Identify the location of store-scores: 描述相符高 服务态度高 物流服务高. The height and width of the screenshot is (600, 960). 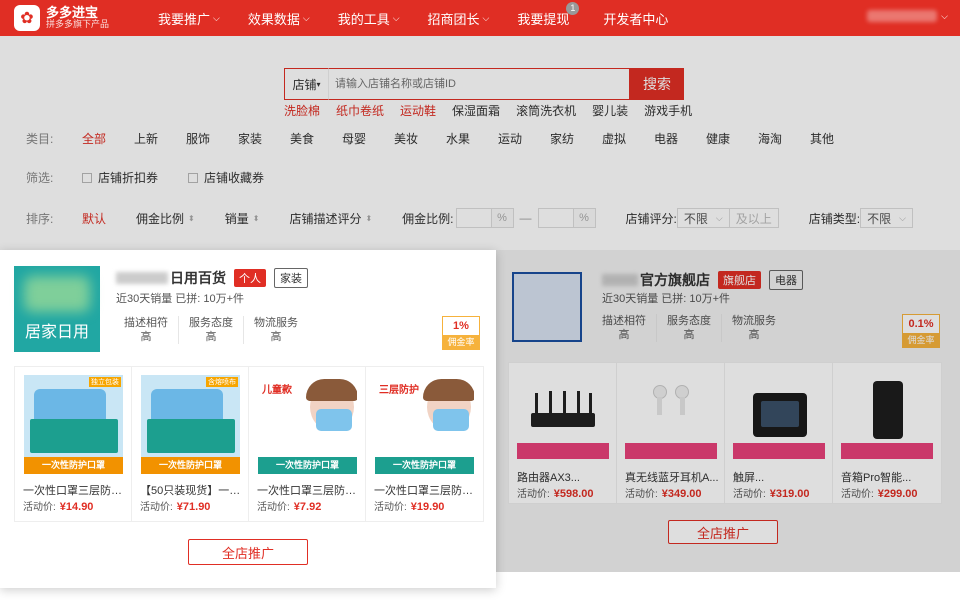
(694, 328).